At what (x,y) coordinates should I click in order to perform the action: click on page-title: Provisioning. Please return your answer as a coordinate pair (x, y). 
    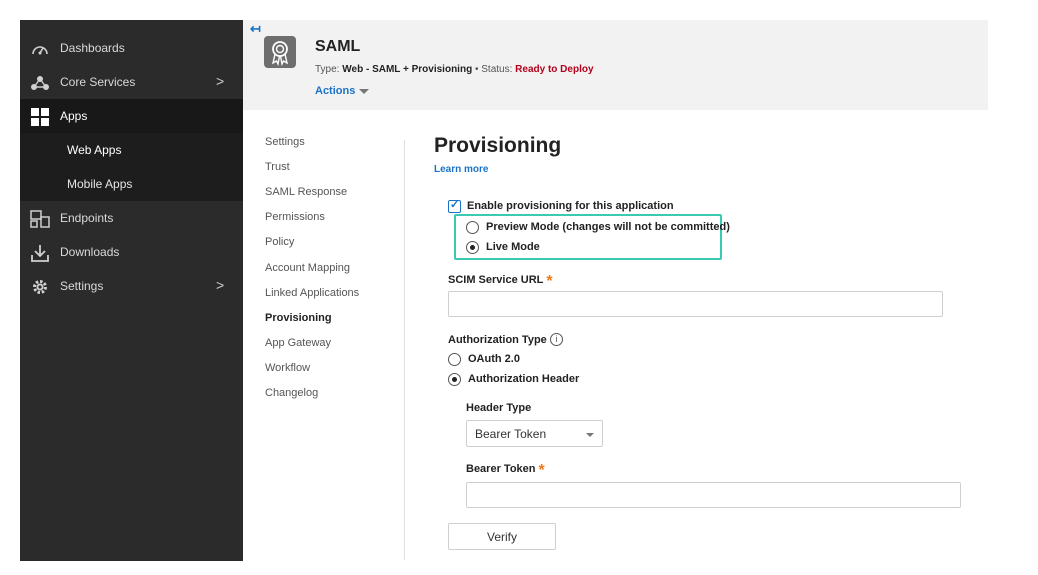
    Looking at the image, I should click on (498, 145).